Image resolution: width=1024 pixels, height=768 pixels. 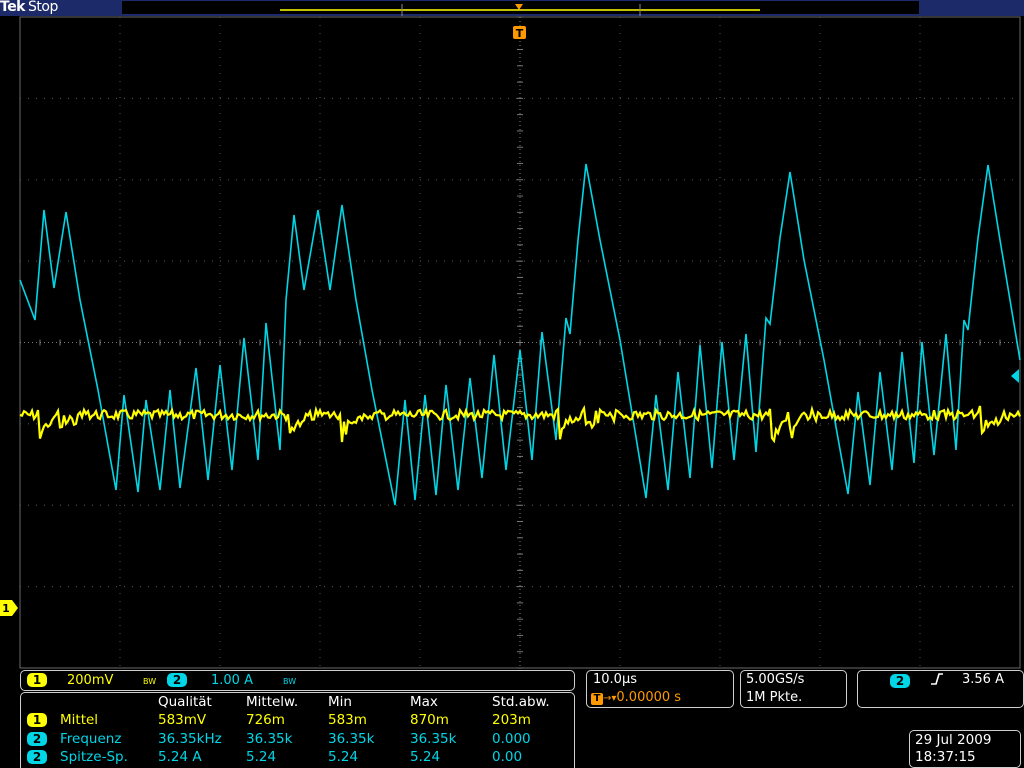 What do you see at coordinates (660, 689) in the screenshot?
I see `timebase-panel: 10.0µs T →▾0.00000 s` at bounding box center [660, 689].